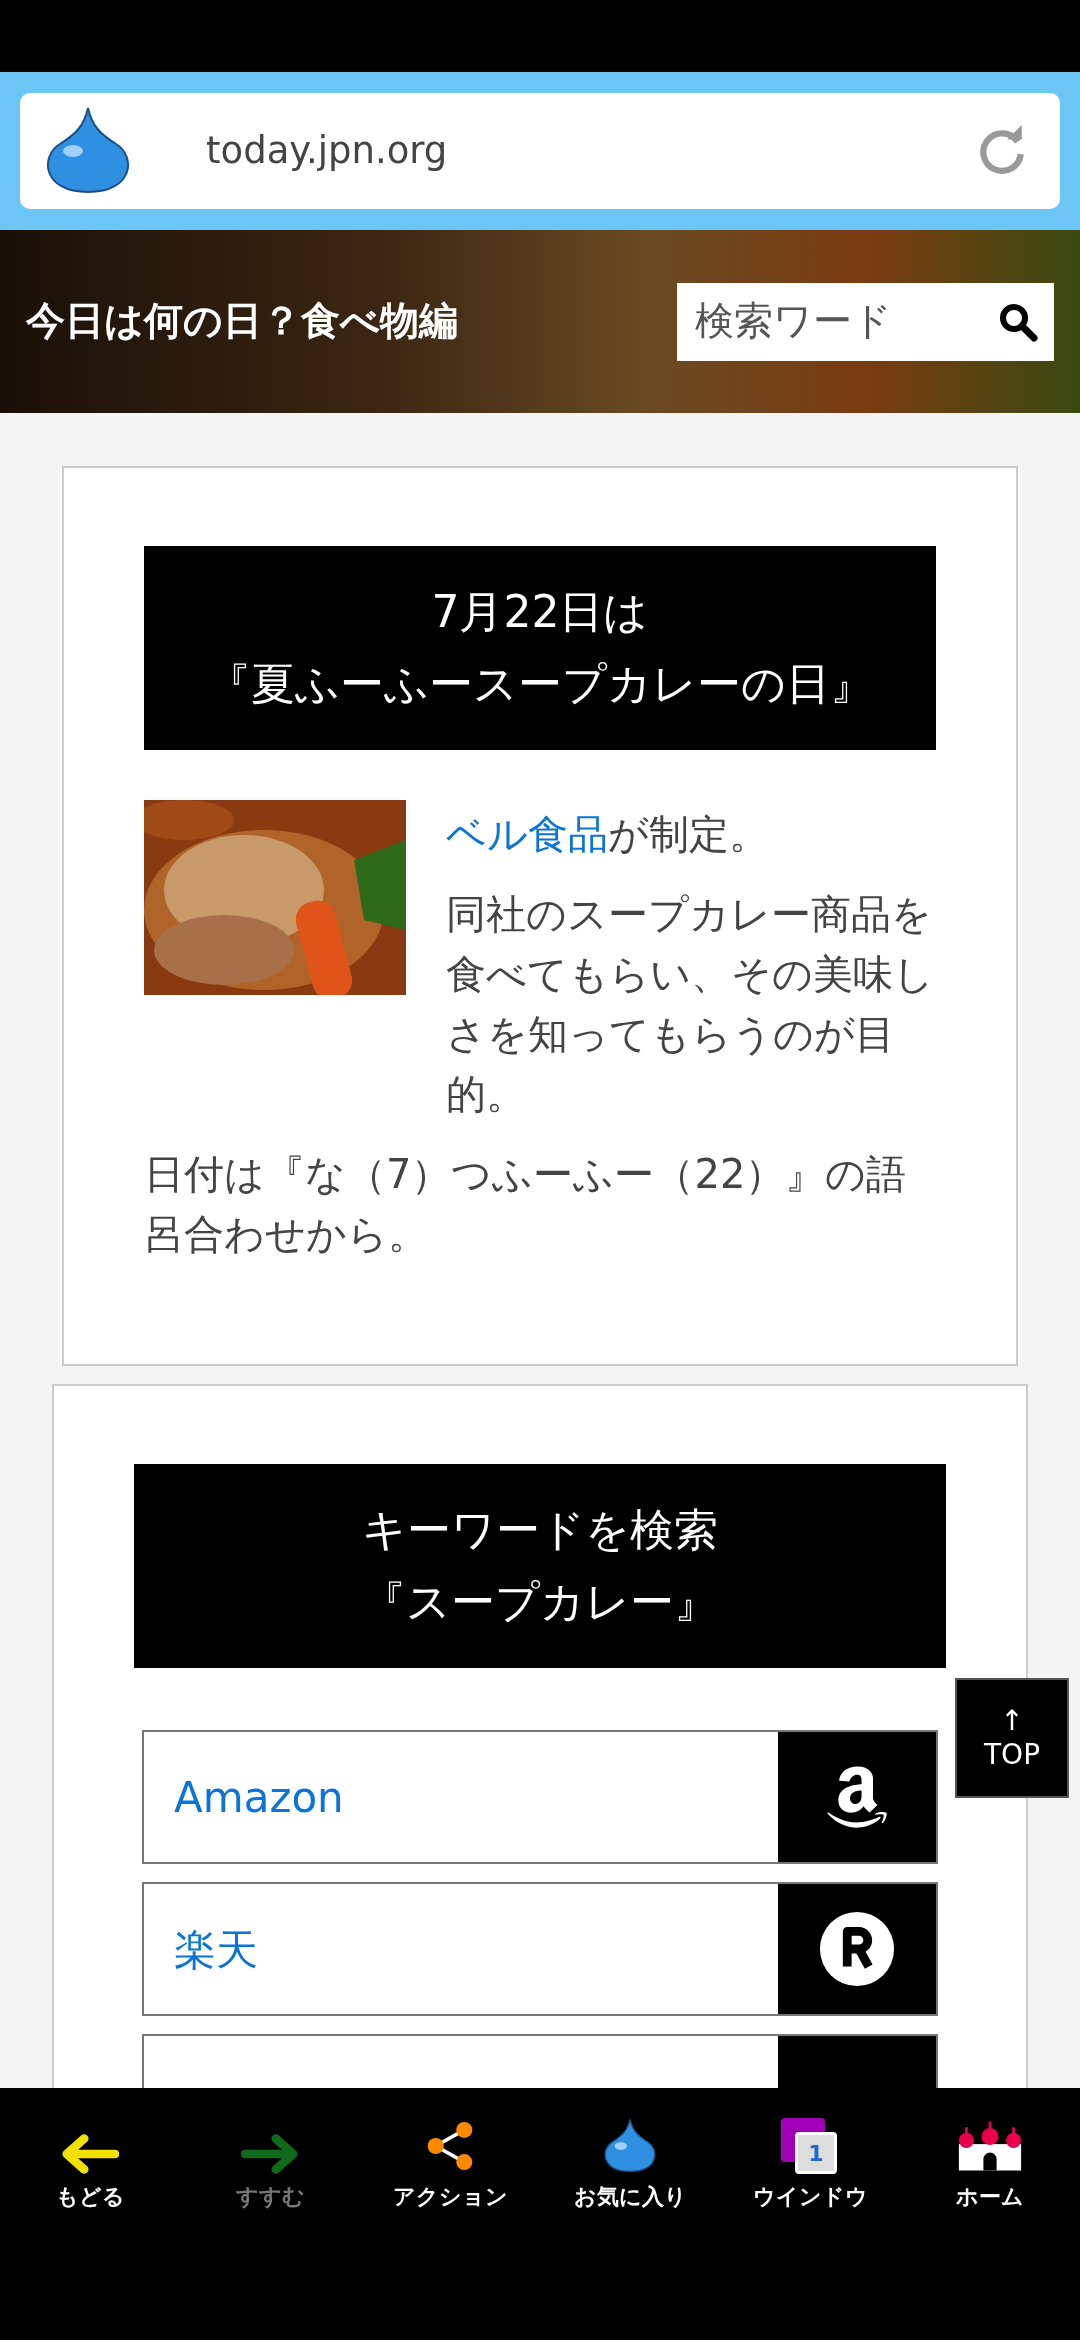 Image resolution: width=1080 pixels, height=2340 pixels. What do you see at coordinates (540, 648) in the screenshot?
I see `article-heading: 7月22日は 『夏ふーふースープカレーの日』` at bounding box center [540, 648].